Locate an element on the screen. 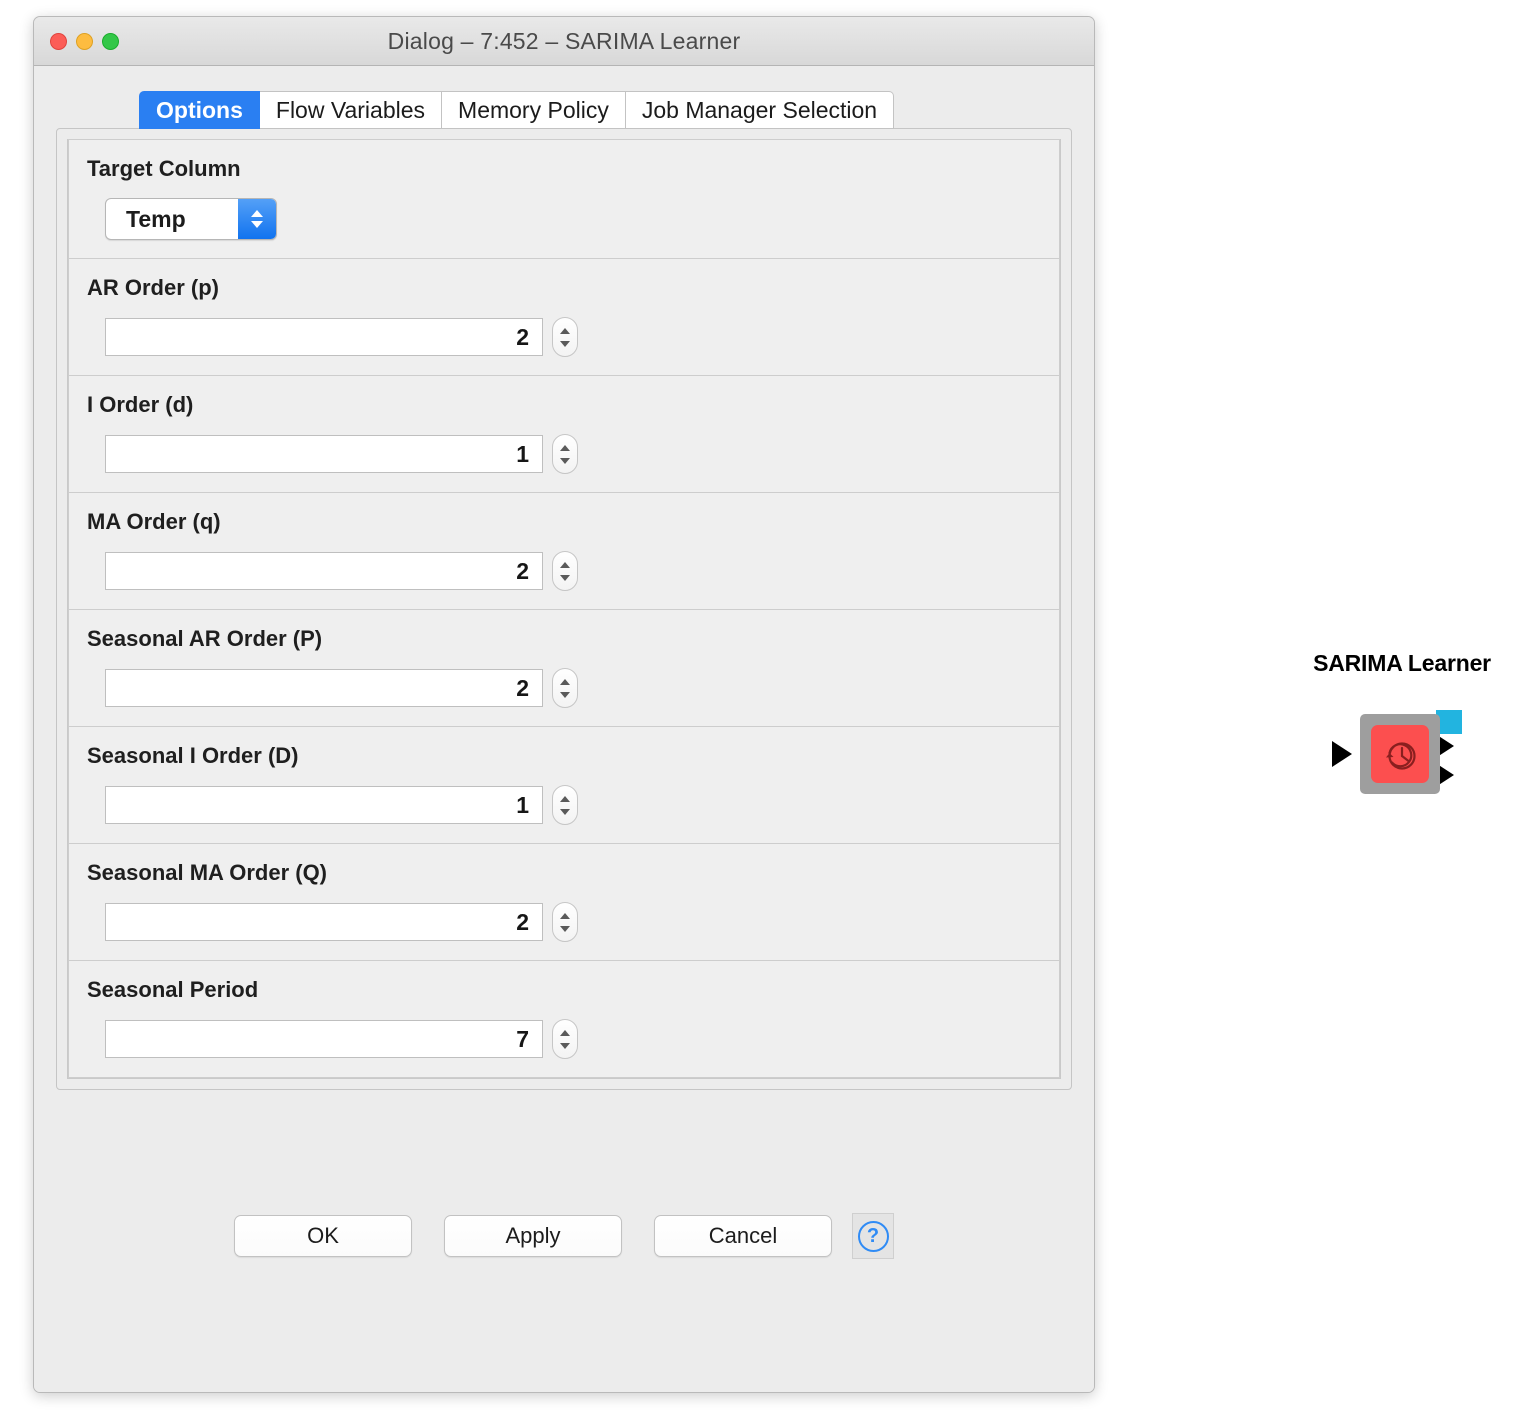 The height and width of the screenshot is (1413, 1536). group-seasonal-period: Seasonal Period 7 is located at coordinates (564, 1019).